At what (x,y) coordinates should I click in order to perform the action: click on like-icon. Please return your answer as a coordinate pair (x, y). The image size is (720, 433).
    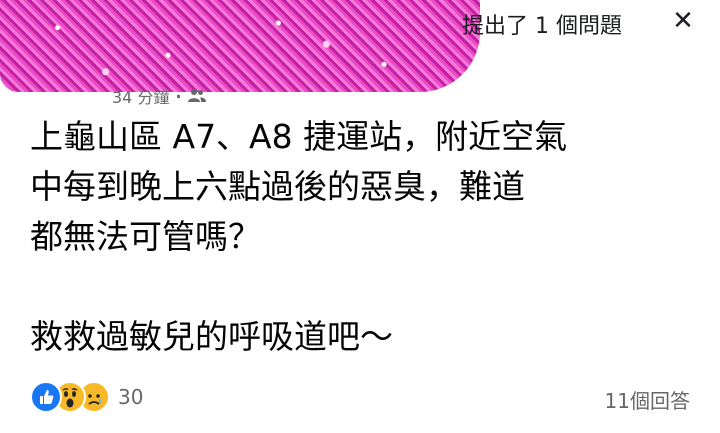
    Looking at the image, I should click on (46, 397).